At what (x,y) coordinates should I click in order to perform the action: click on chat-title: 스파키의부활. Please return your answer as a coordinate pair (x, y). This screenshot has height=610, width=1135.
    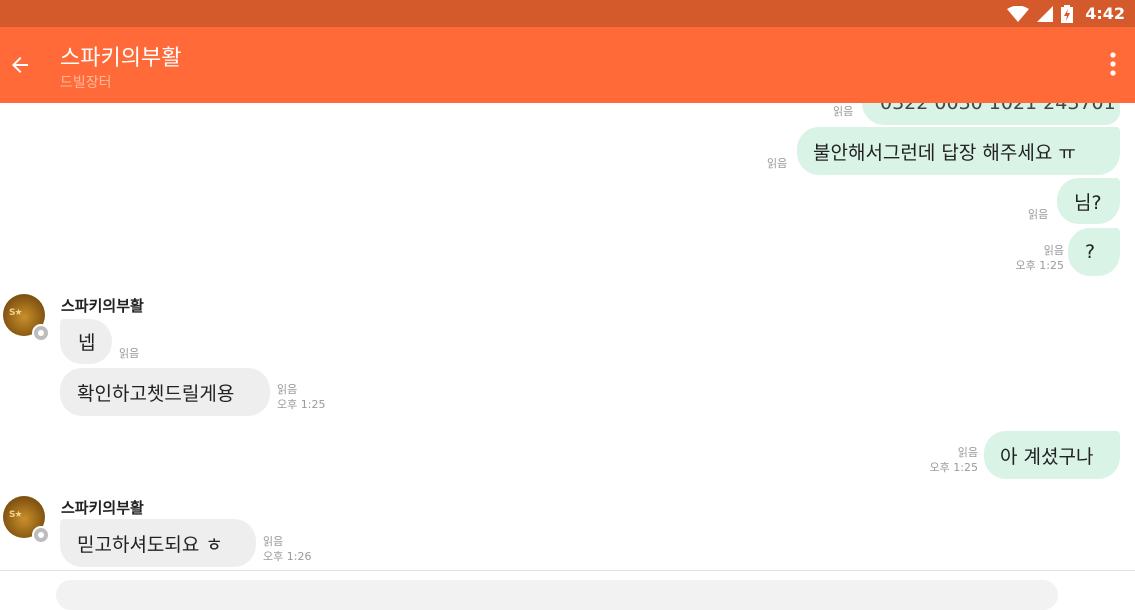
    Looking at the image, I should click on (121, 58).